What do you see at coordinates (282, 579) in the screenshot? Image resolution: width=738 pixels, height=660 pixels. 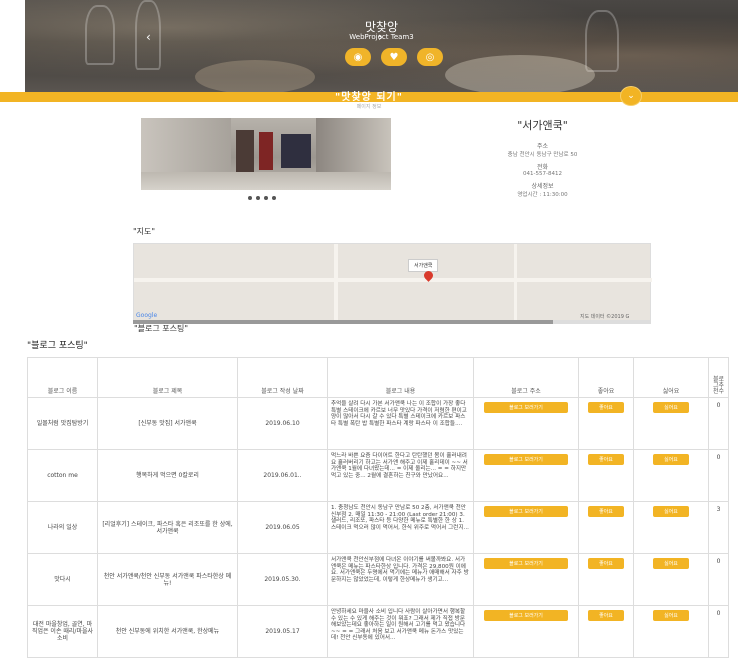 I see `blog-date-cell: 2019.05.30.` at bounding box center [282, 579].